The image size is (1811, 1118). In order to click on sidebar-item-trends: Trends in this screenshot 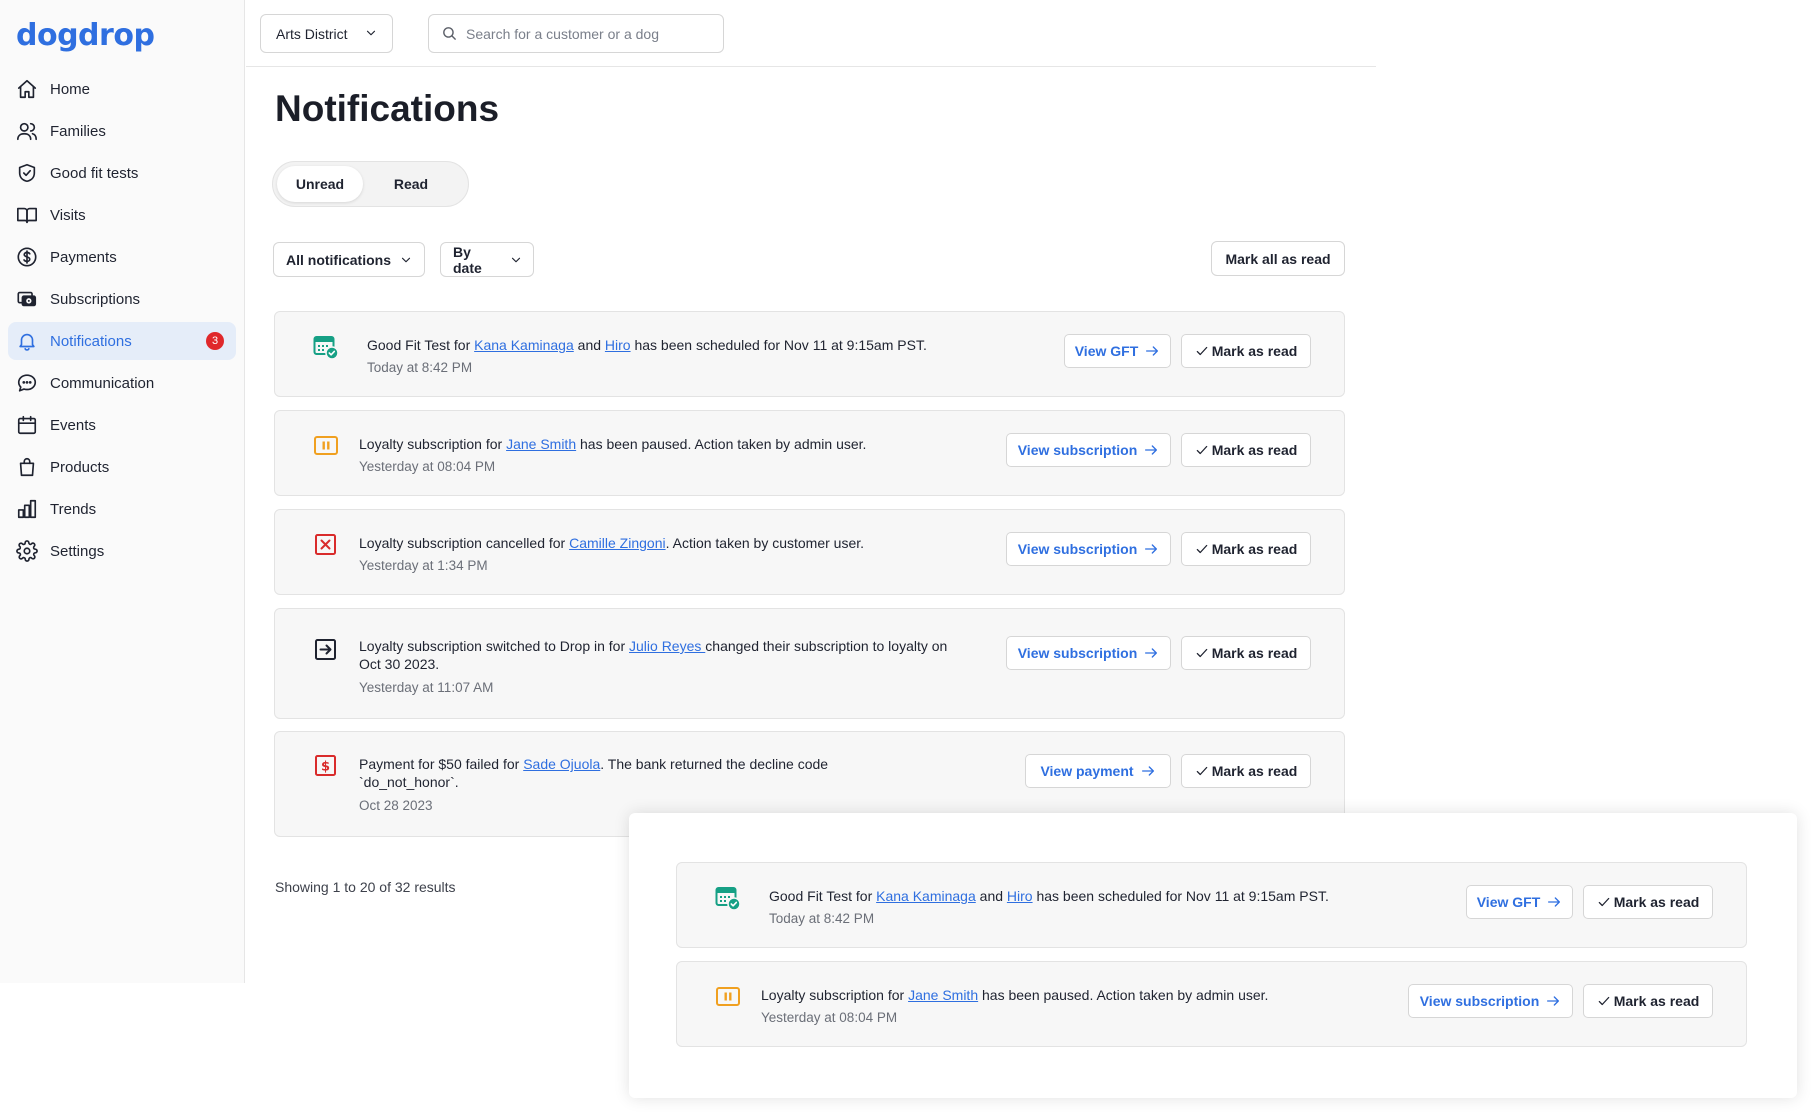, I will do `click(122, 509)`.